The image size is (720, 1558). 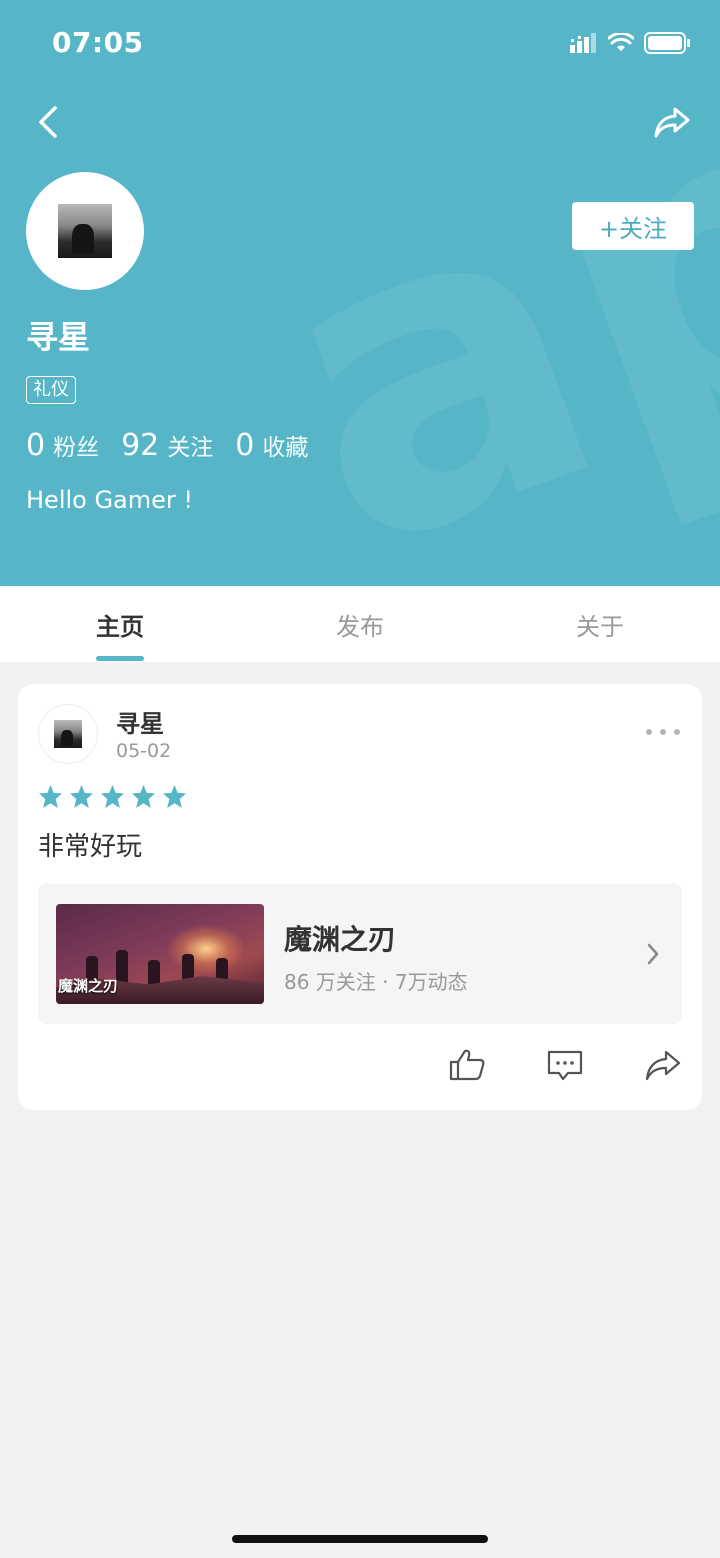 What do you see at coordinates (467, 1065) in the screenshot?
I see `like-icon` at bounding box center [467, 1065].